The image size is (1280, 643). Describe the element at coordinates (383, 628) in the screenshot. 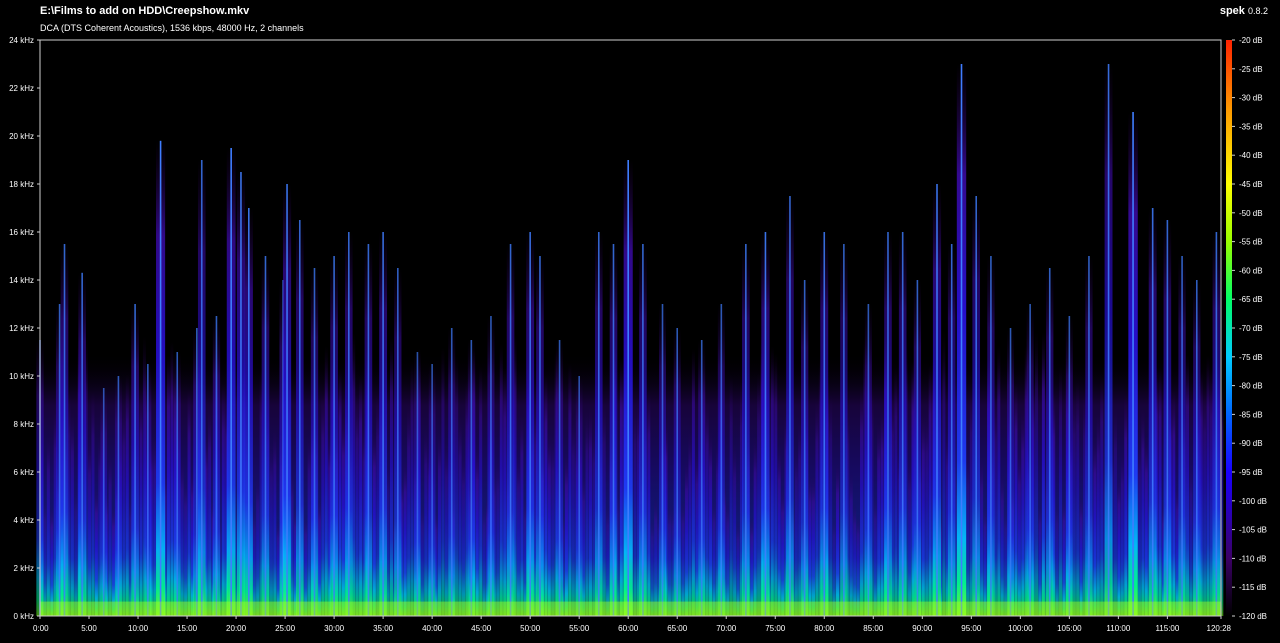

I see `x-tick-label: 35:00` at that location.